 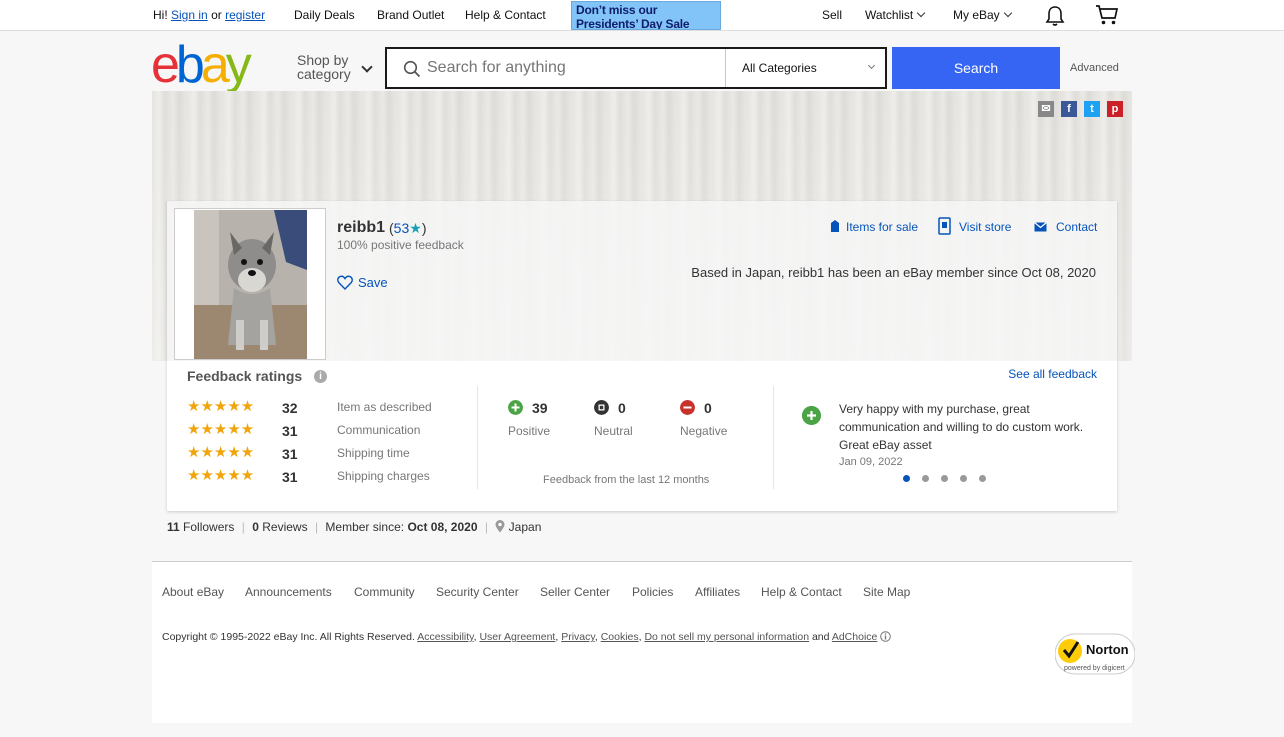 What do you see at coordinates (726, 637) in the screenshot?
I see `do-not-sell-link: Do not sell my personal information` at bounding box center [726, 637].